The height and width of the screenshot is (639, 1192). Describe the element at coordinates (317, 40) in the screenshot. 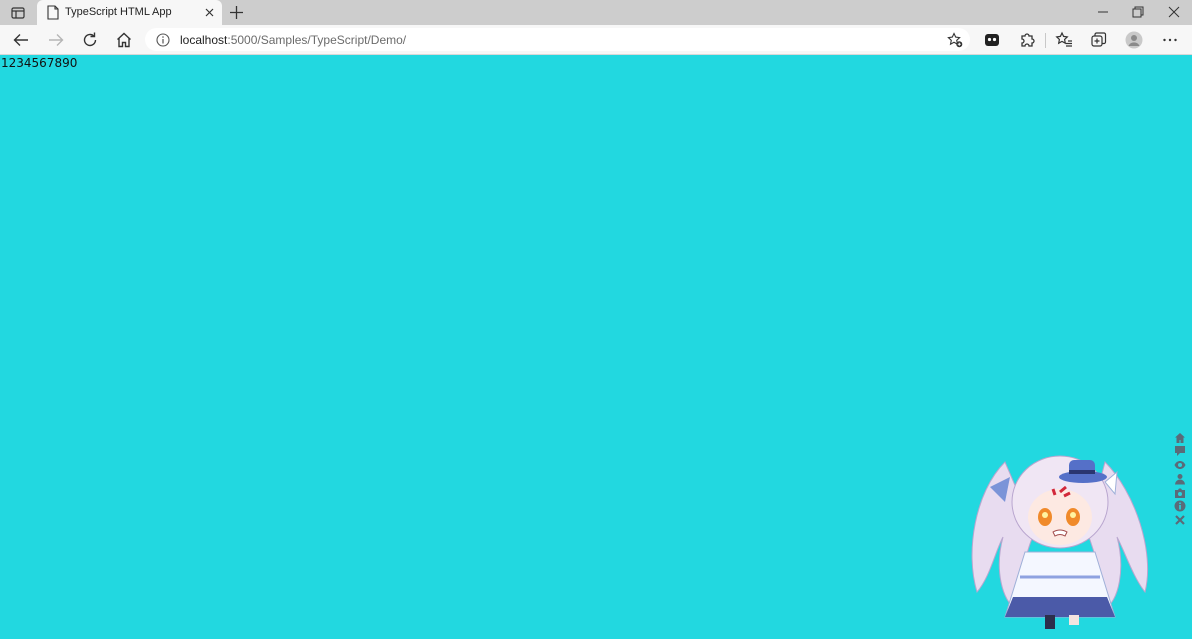

I see `url-path: :5000/Samples/TypeScript/Demo/` at that location.